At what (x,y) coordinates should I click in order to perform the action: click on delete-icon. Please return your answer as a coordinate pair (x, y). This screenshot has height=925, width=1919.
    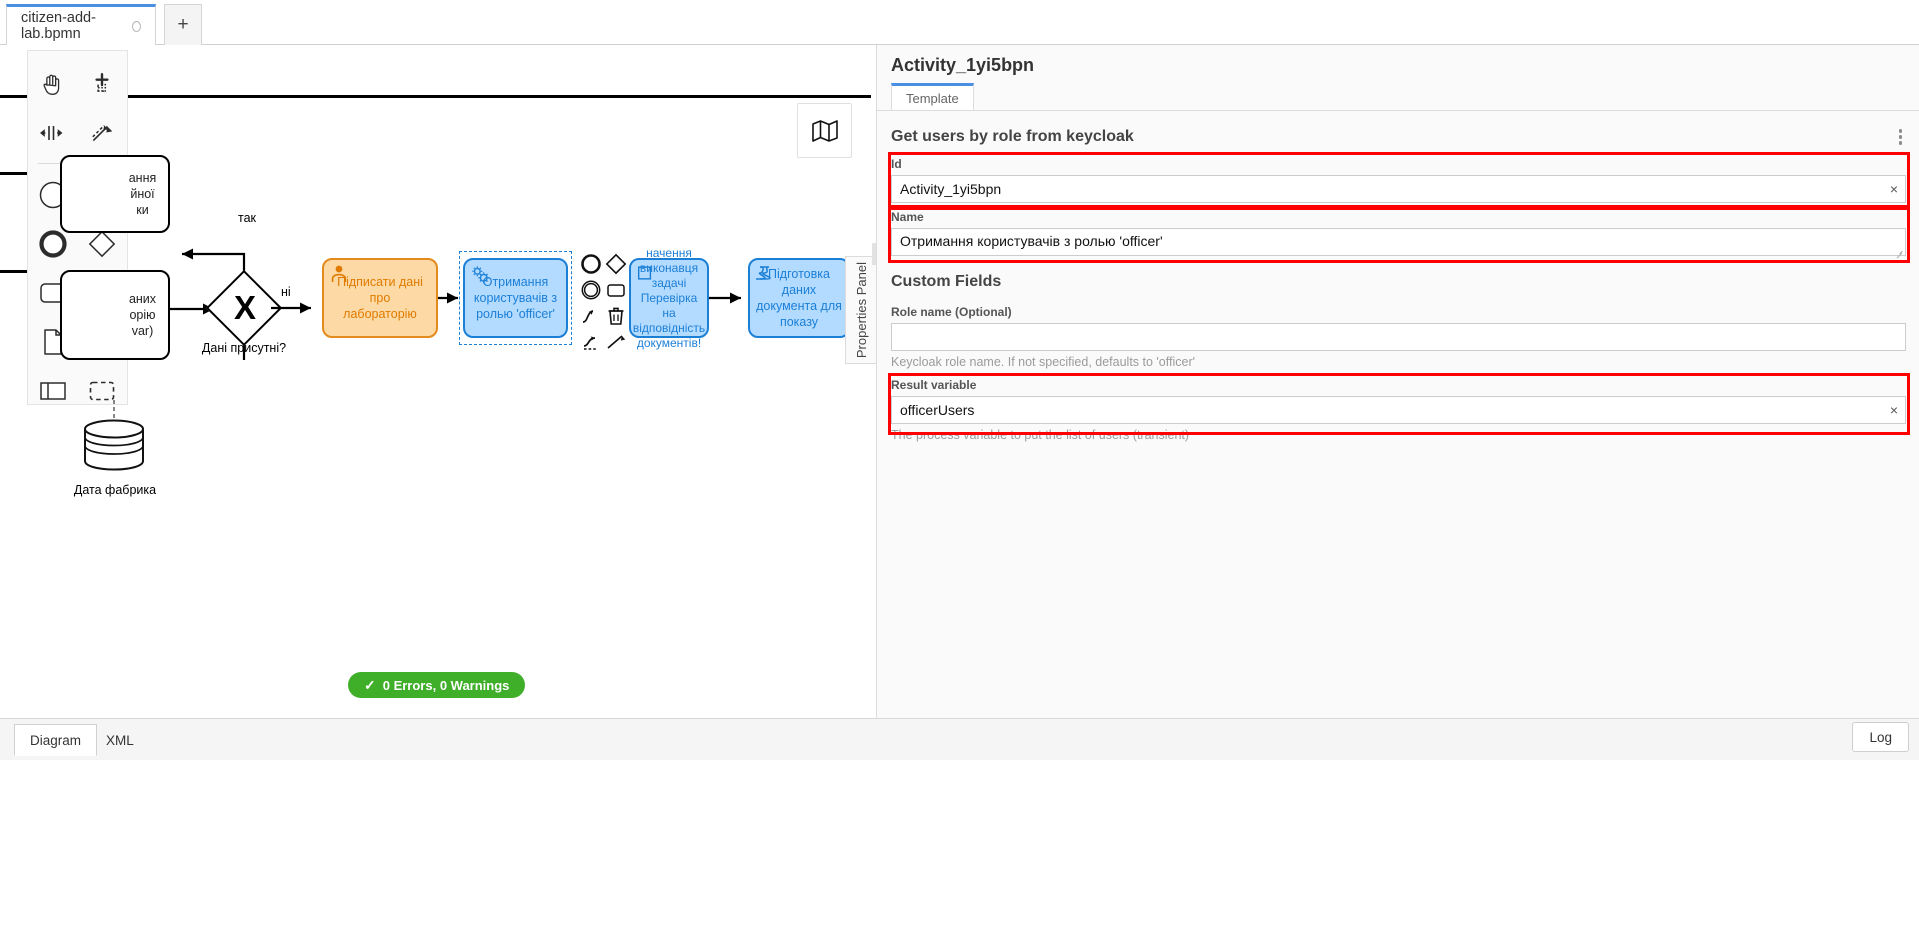
    Looking at the image, I should click on (616, 316).